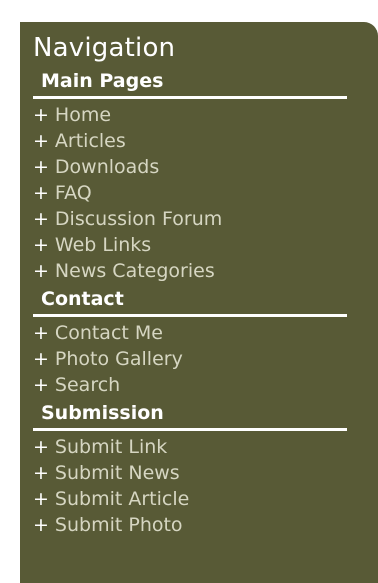 This screenshot has width=378, height=583. Describe the element at coordinates (103, 245) in the screenshot. I see `link-label: Web Links` at that location.